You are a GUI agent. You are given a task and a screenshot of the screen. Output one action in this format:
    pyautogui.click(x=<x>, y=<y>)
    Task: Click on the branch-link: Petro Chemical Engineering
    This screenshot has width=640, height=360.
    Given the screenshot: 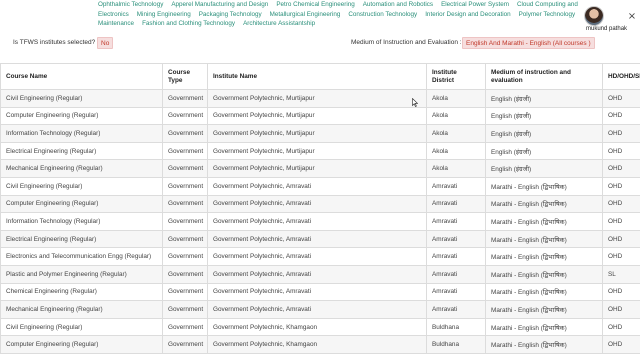 What is the action you would take?
    pyautogui.click(x=315, y=4)
    